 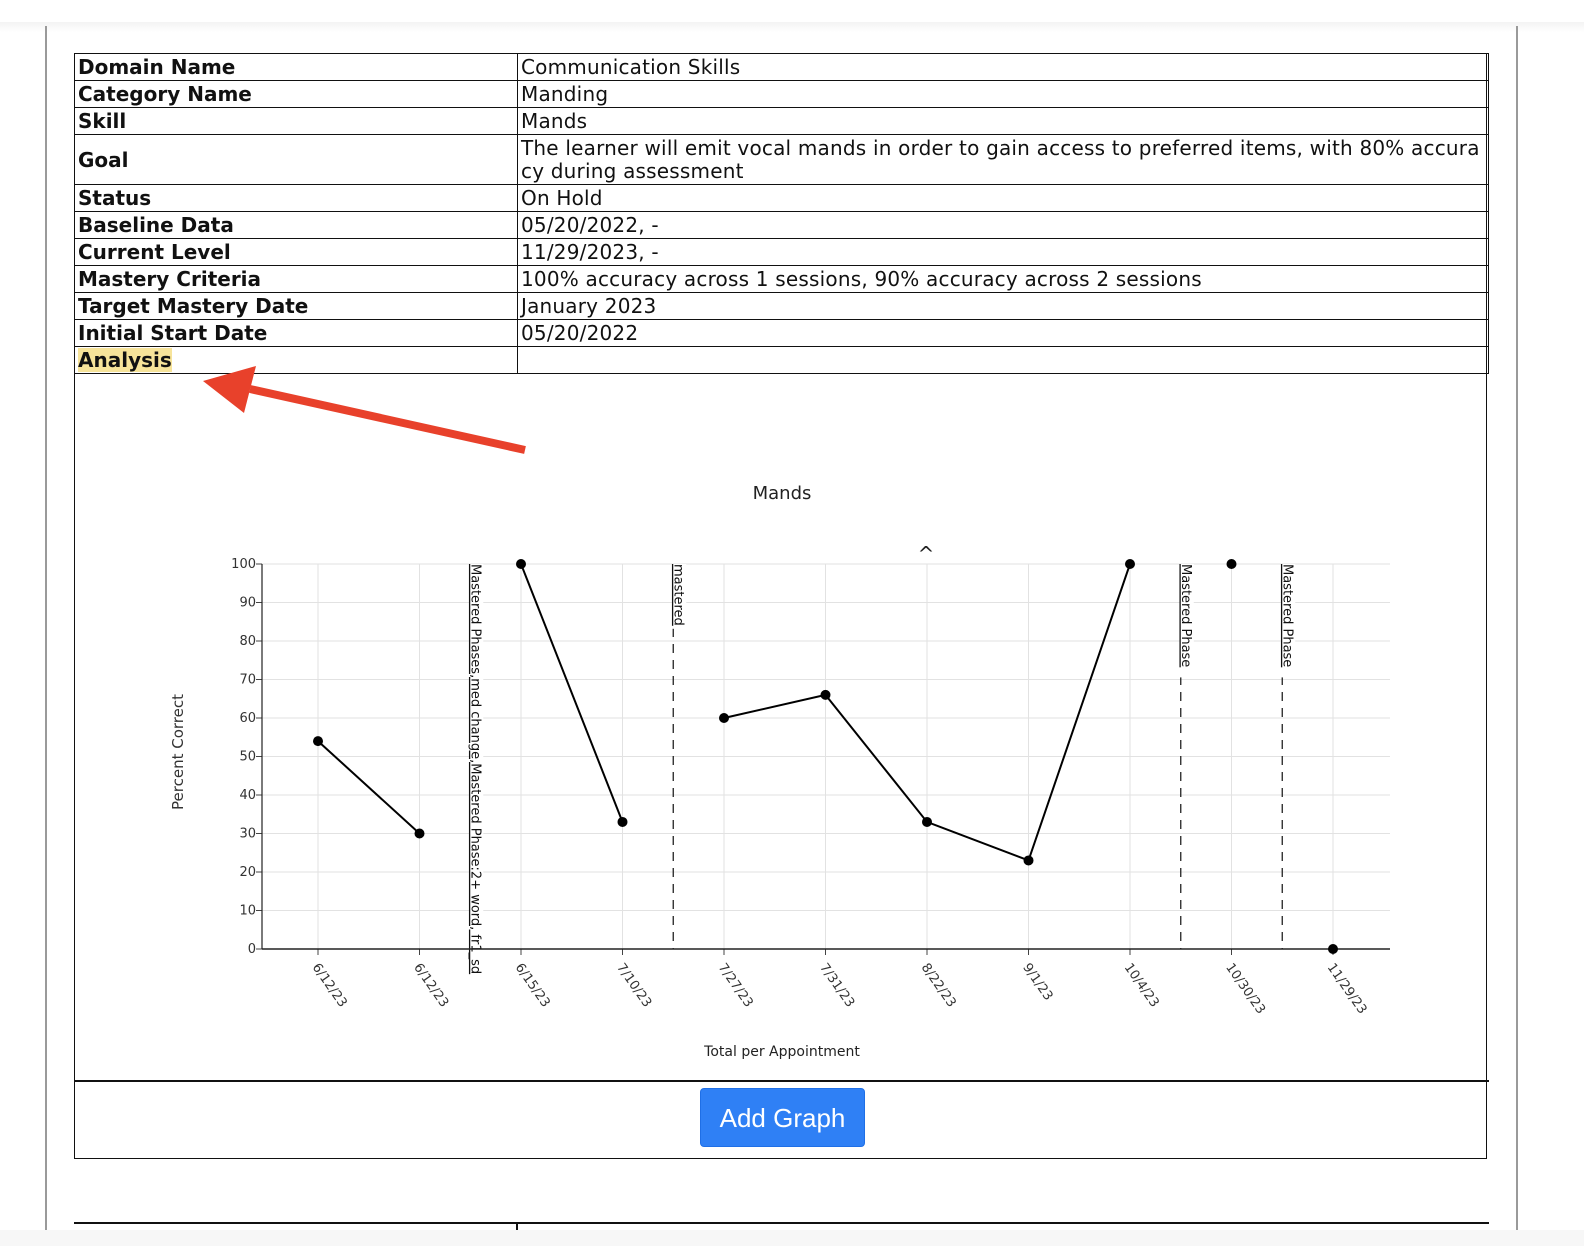 What do you see at coordinates (1003, 306) in the screenshot?
I see `info-row-value: January 2023` at bounding box center [1003, 306].